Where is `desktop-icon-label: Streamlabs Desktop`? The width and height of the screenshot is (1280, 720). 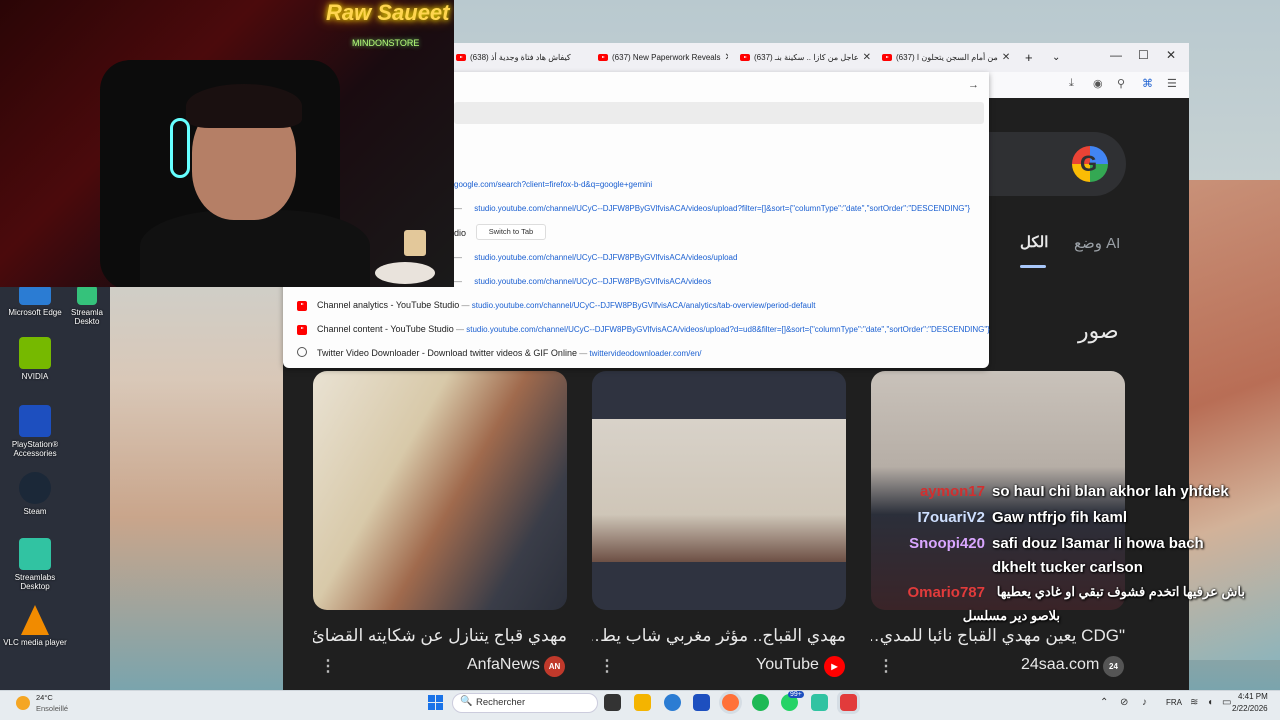
desktop-icon-label: Streamlabs Desktop is located at coordinates (35, 582).